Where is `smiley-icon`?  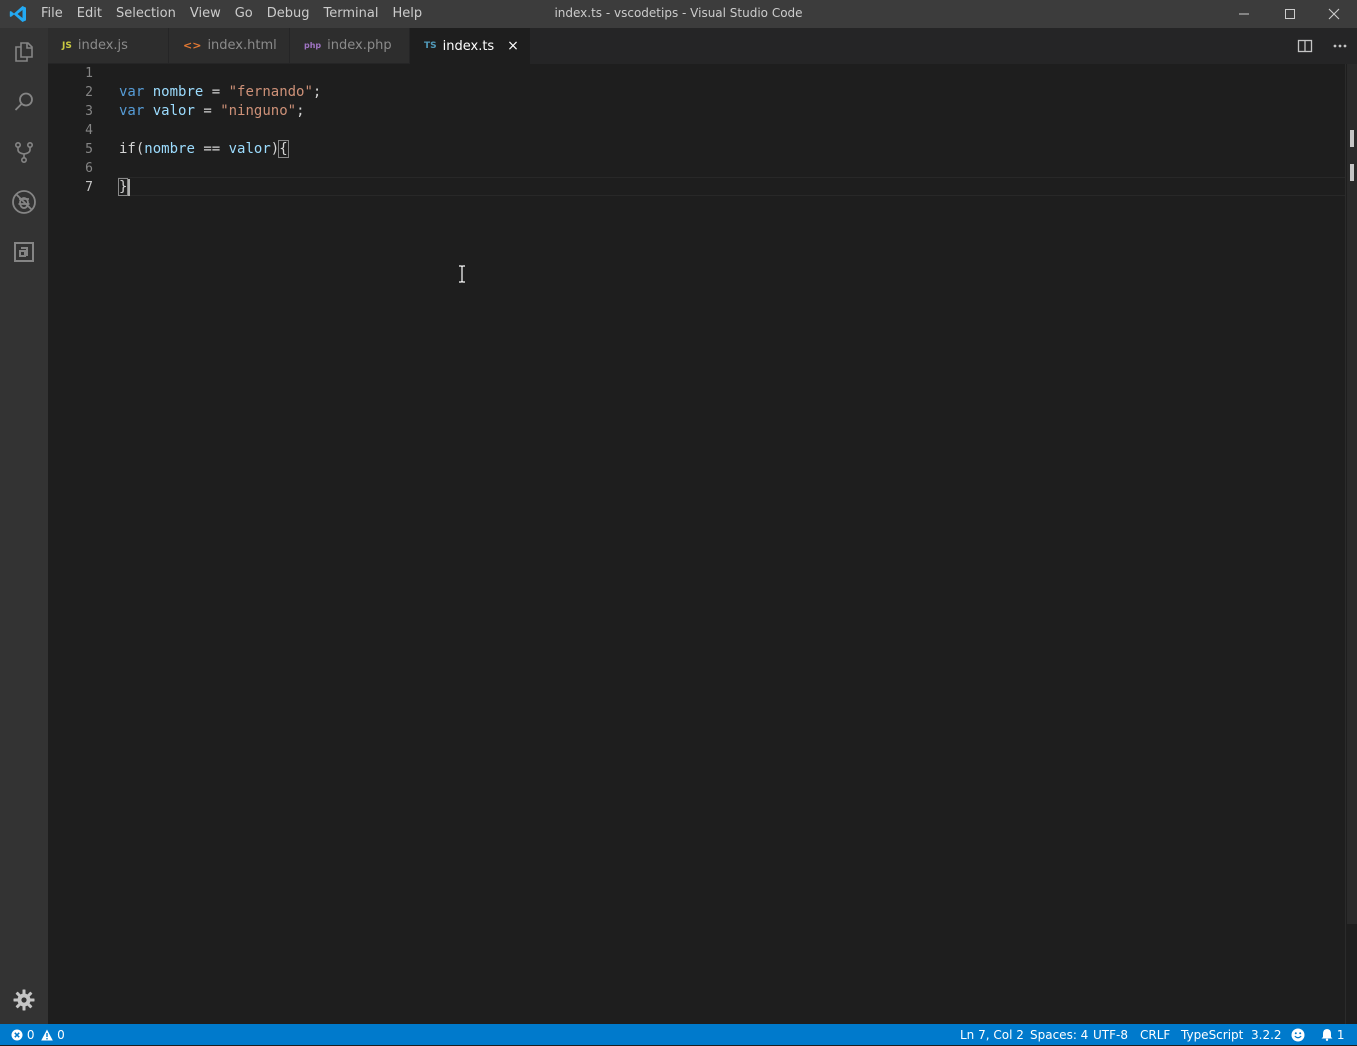 smiley-icon is located at coordinates (1298, 1035).